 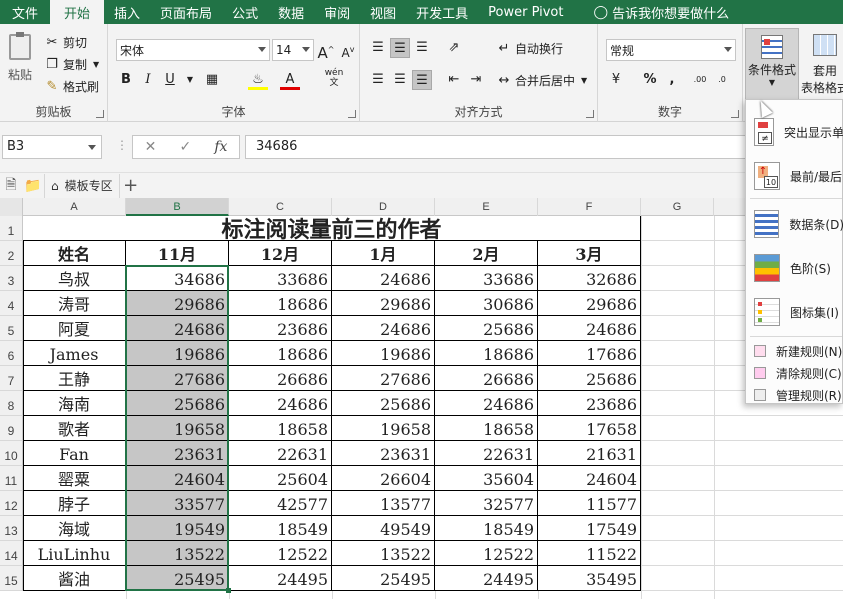 What do you see at coordinates (74, 207) in the screenshot?
I see `column-header-a: A` at bounding box center [74, 207].